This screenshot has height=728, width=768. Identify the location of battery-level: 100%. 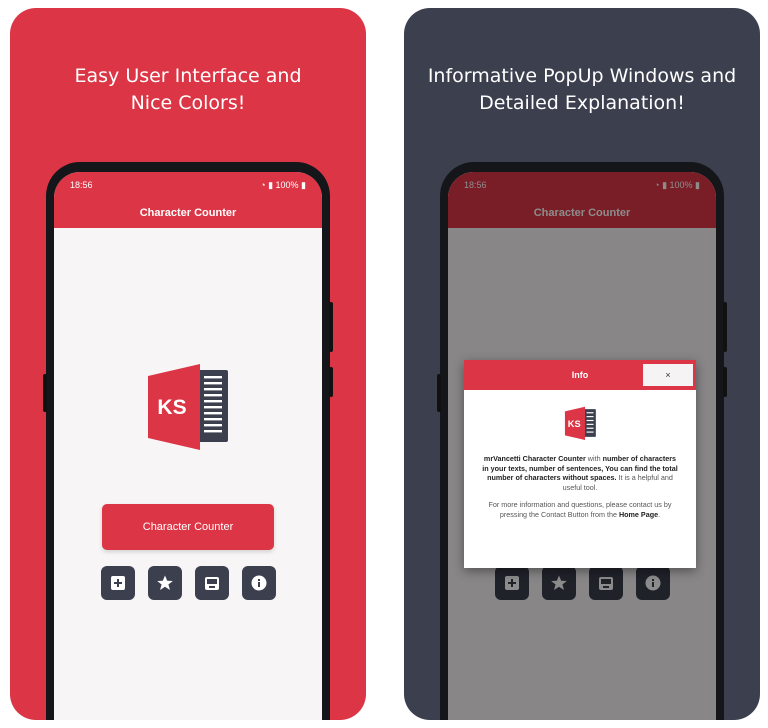
(287, 185).